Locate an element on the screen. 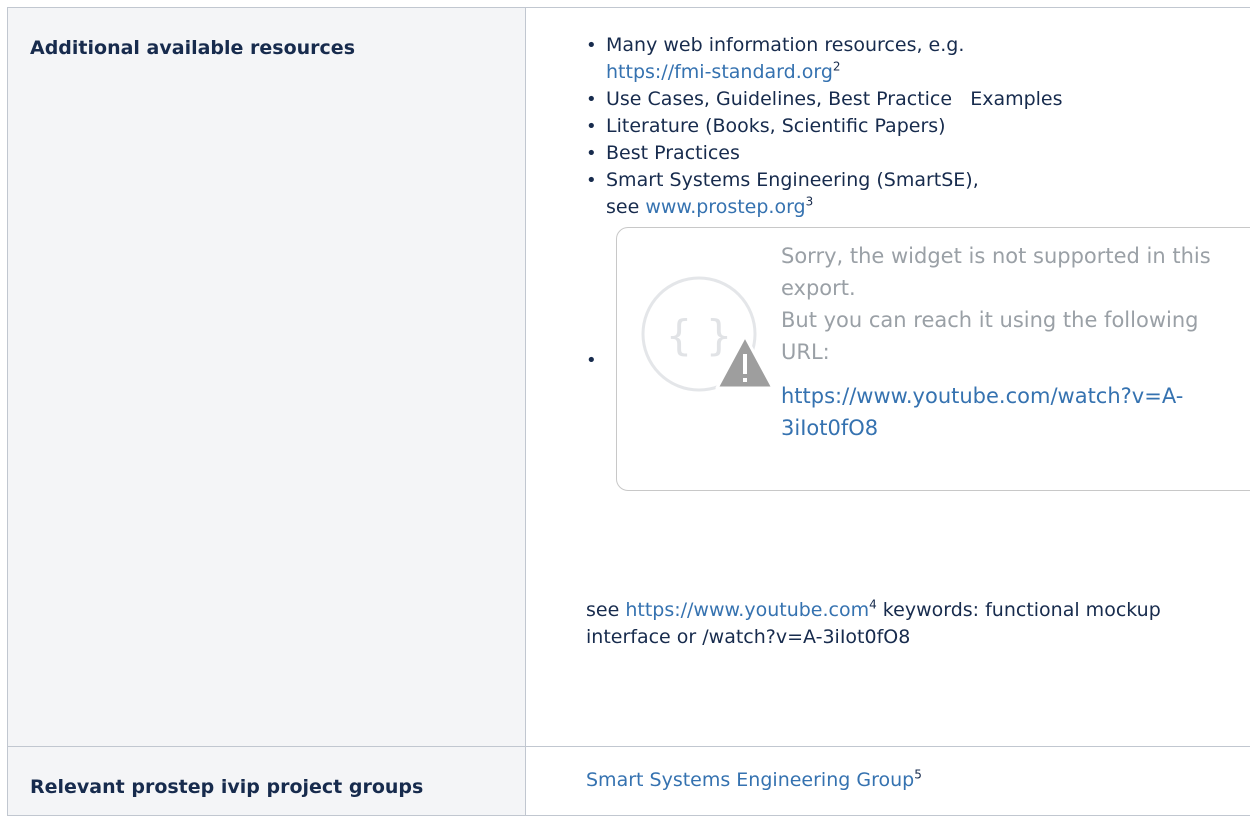 The height and width of the screenshot is (816, 1250). list-item-text: Smart Systems Engineering (SmartSE), is located at coordinates (792, 180).